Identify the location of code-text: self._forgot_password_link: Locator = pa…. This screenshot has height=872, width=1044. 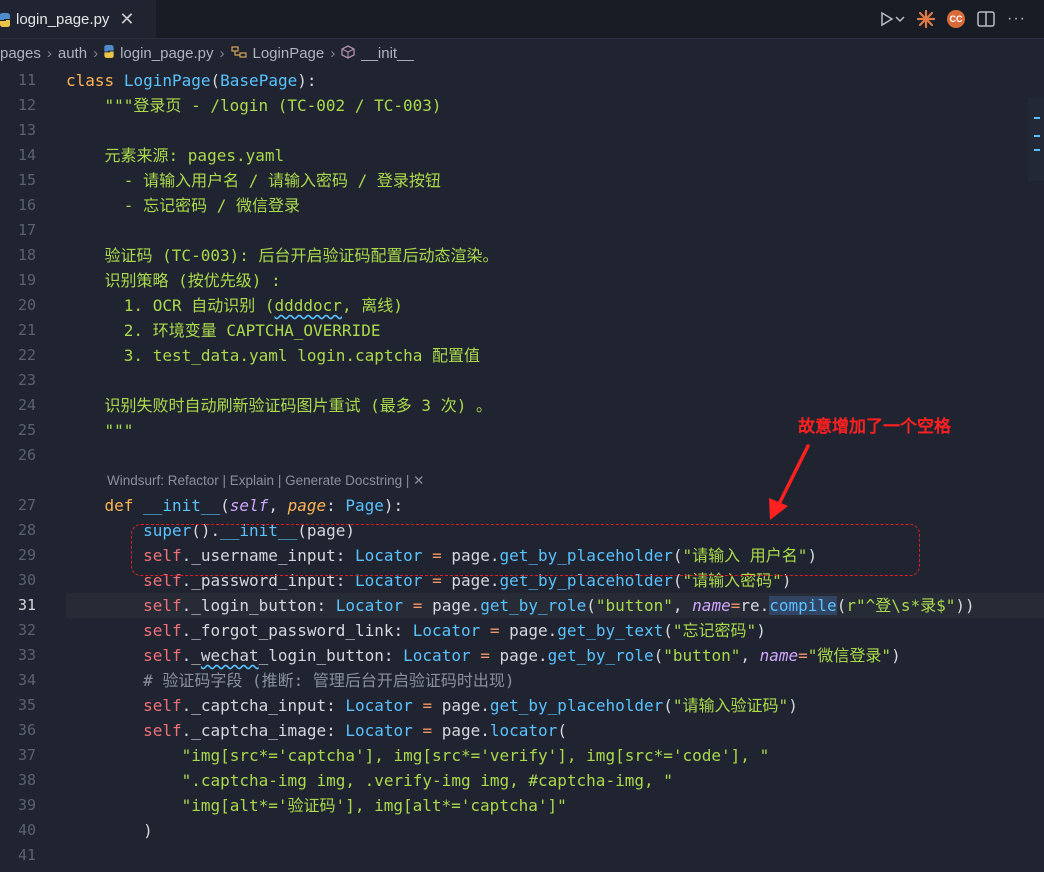
(454, 630).